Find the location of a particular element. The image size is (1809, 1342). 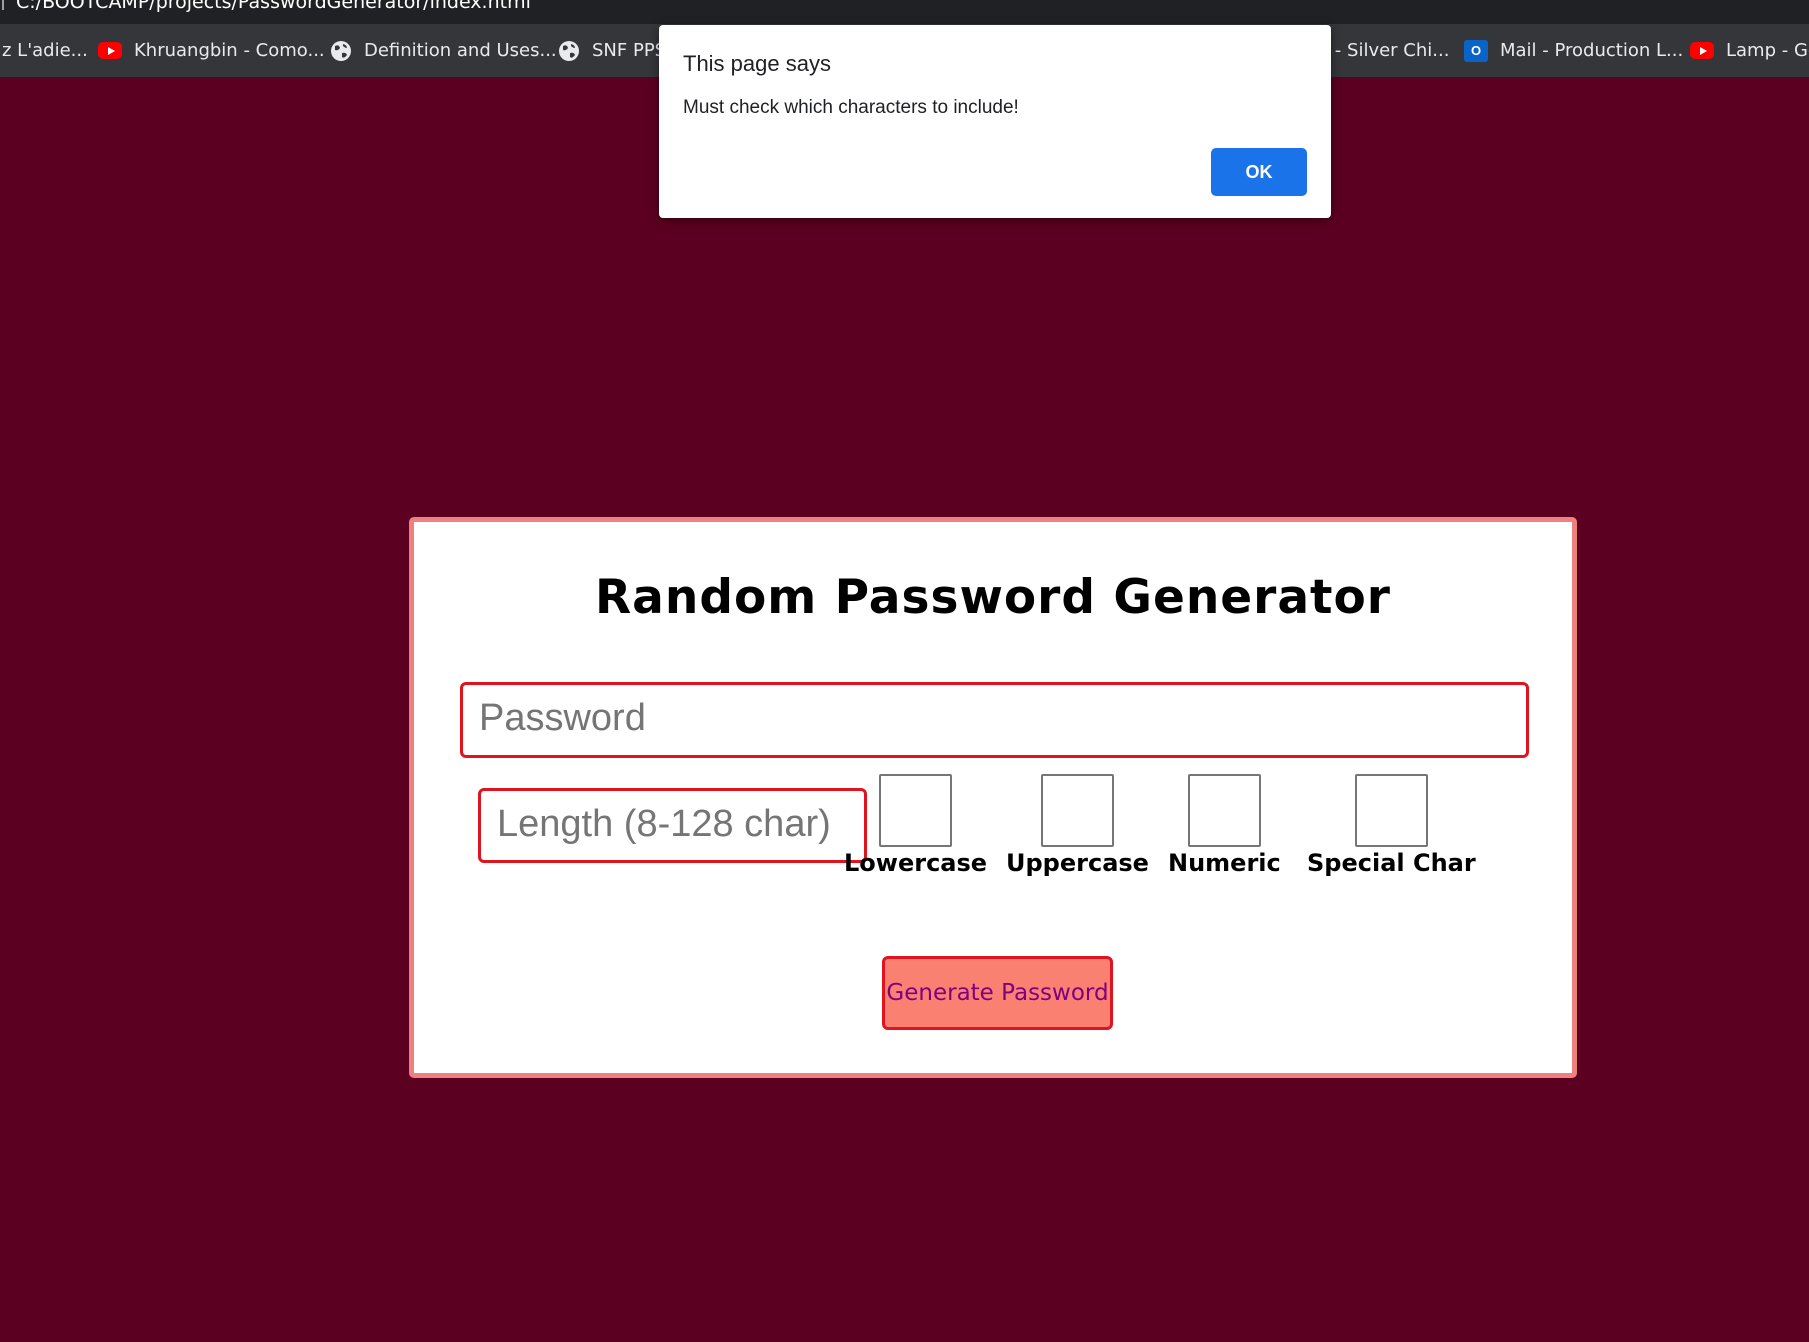

alert-message: Must check which characters to include! is located at coordinates (851, 107).